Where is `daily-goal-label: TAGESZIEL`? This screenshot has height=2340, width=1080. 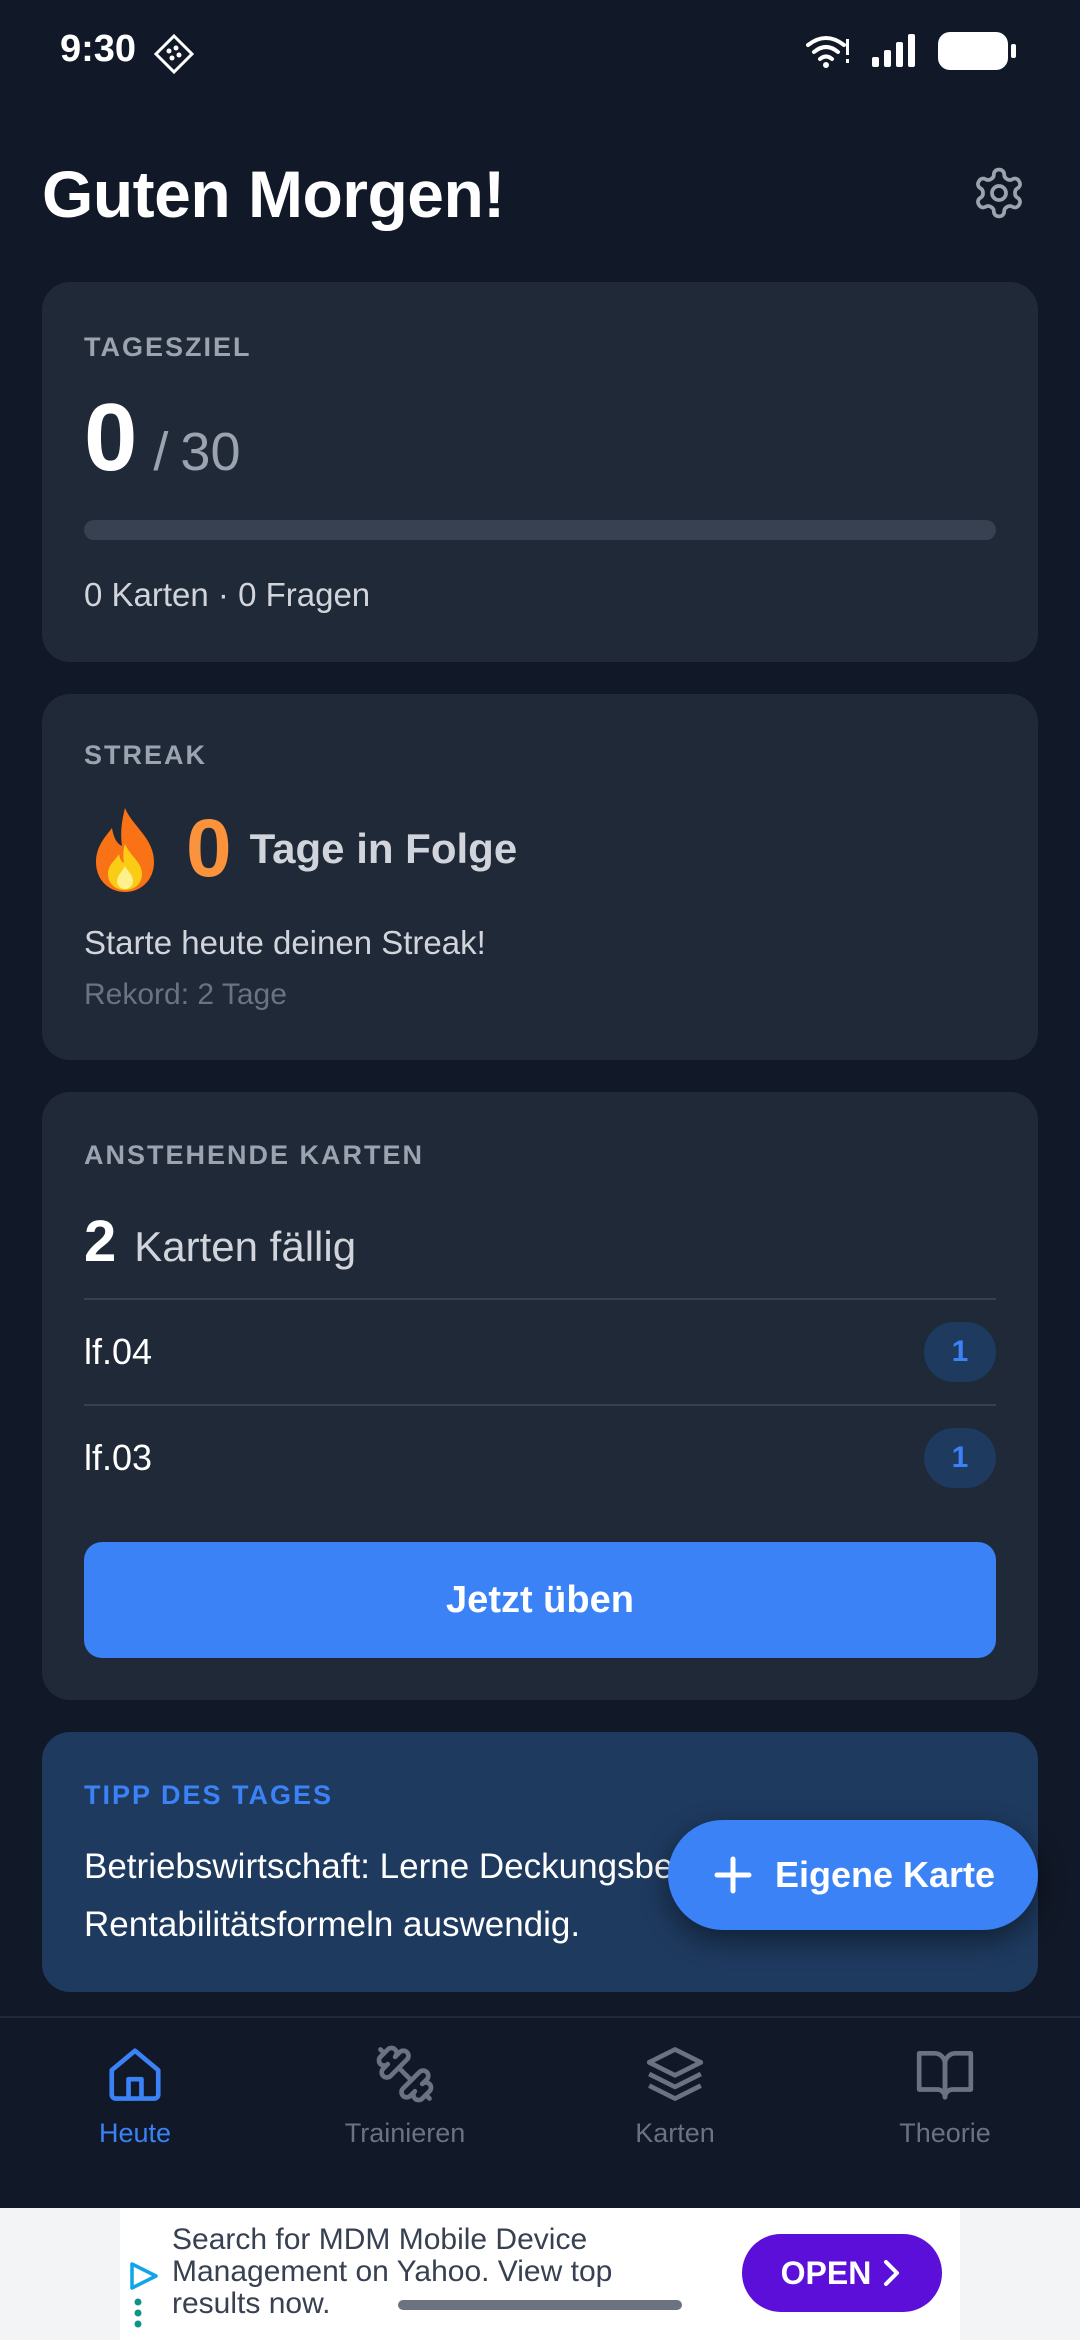 daily-goal-label: TAGESZIEL is located at coordinates (168, 347).